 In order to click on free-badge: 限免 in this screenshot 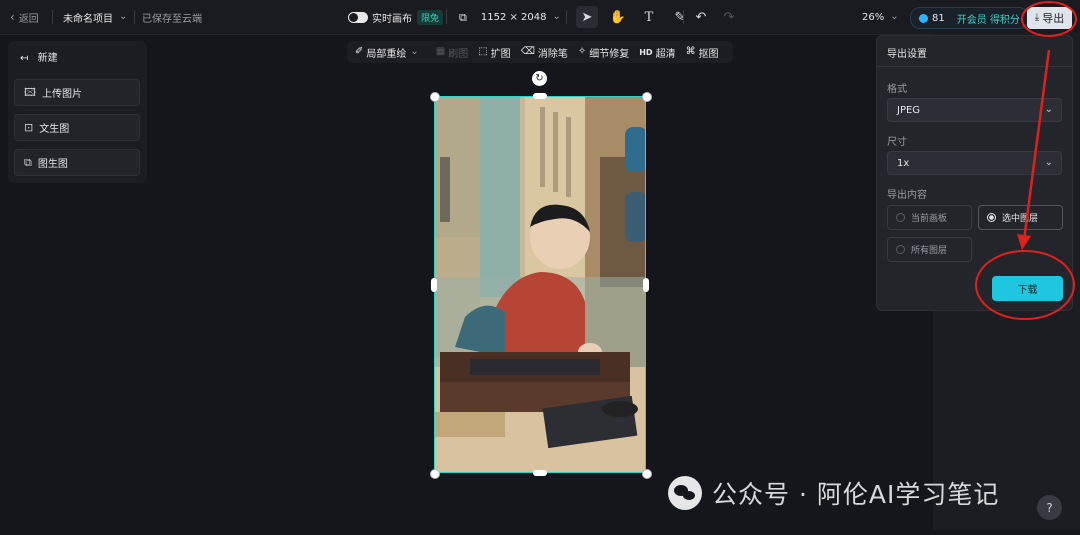, I will do `click(430, 17)`.